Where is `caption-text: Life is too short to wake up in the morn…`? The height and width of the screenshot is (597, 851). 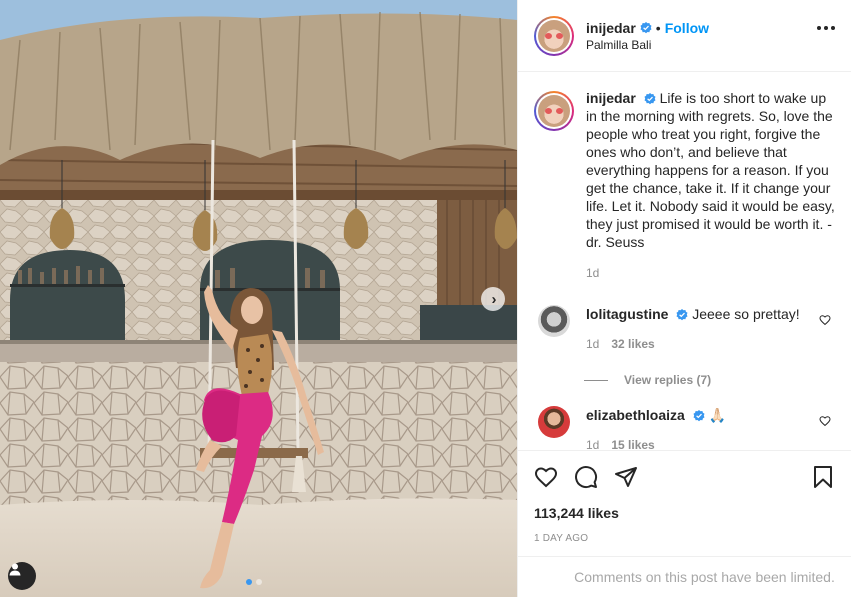
caption-text: Life is too short to wake up in the morn… is located at coordinates (710, 170).